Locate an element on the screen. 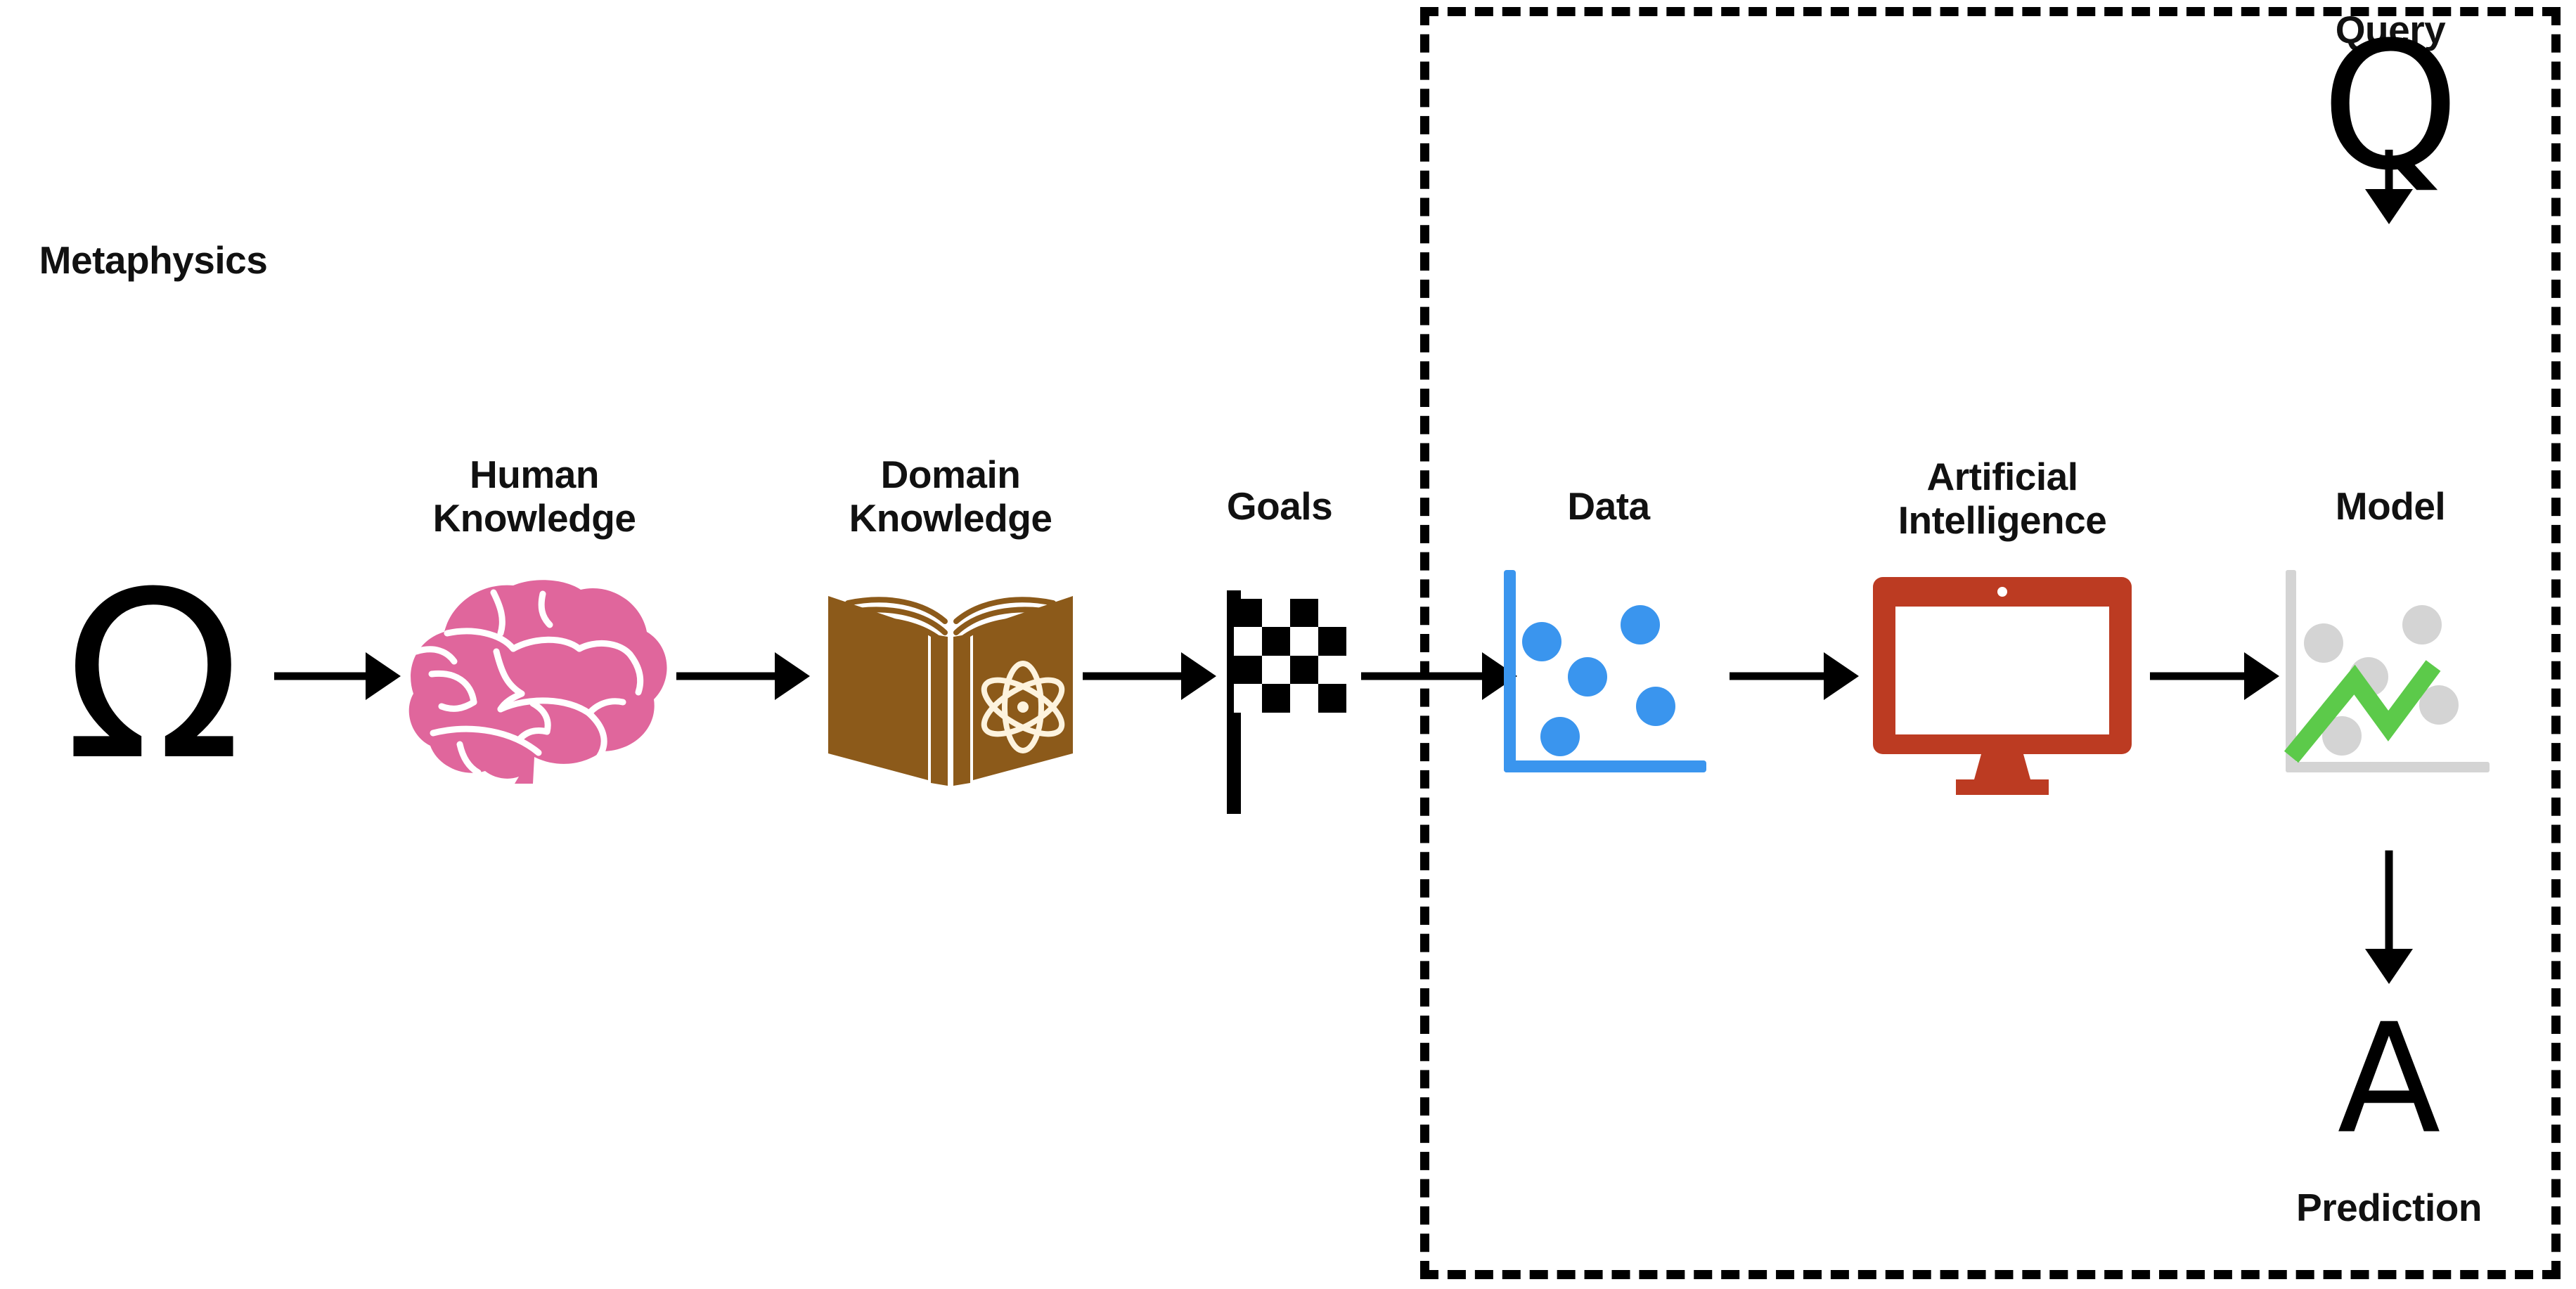  goals-label: Goals is located at coordinates (1279, 506).